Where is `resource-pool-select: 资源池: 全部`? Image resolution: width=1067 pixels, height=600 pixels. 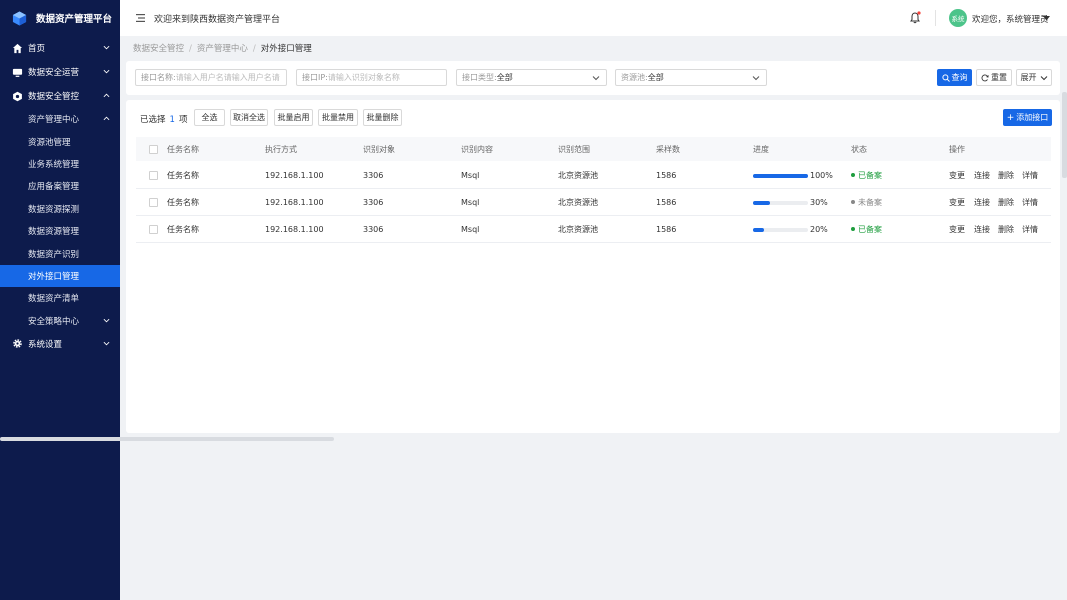
resource-pool-select: 资源池: 全部 is located at coordinates (691, 77).